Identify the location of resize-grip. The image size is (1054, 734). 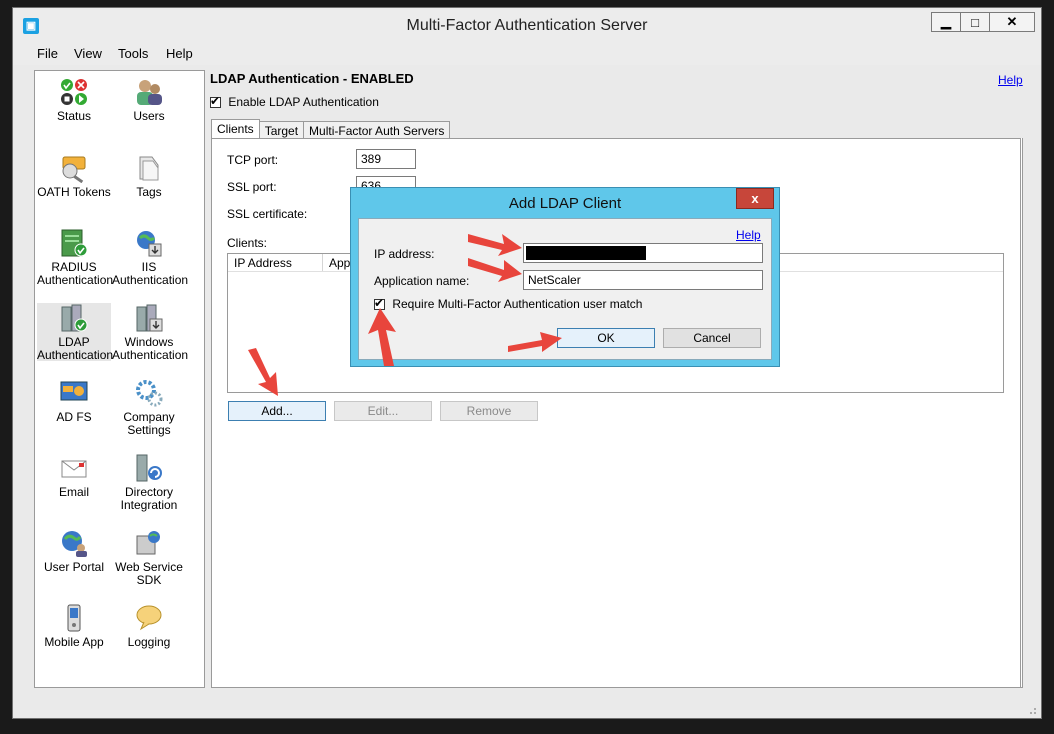
(1032, 709).